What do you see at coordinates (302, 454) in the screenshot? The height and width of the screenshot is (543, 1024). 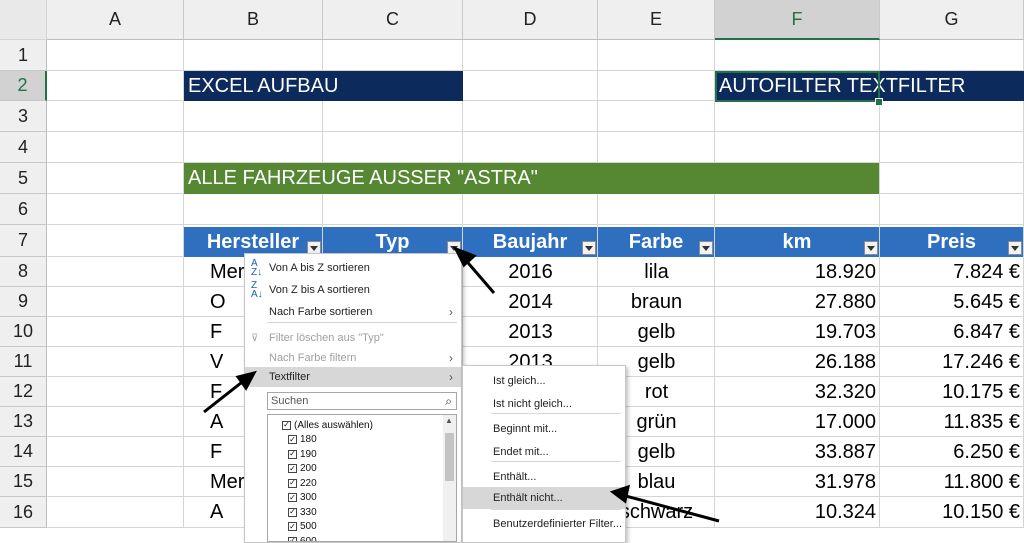 I see `filter-value-item: ✓ 190` at bounding box center [302, 454].